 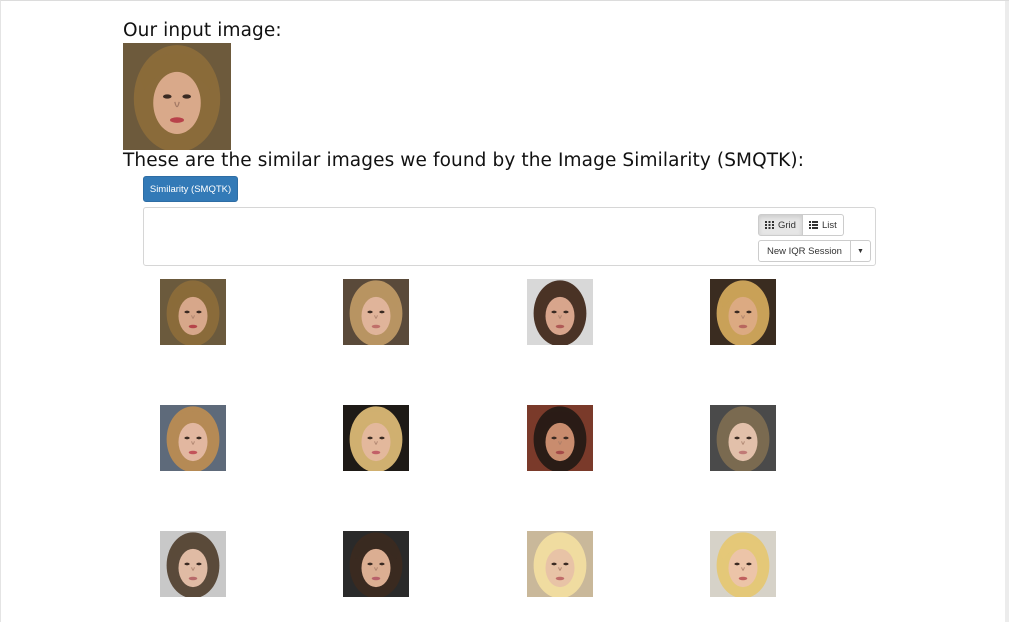 I want to click on iqr-session-caret-button: ▼, so click(x=860, y=251).